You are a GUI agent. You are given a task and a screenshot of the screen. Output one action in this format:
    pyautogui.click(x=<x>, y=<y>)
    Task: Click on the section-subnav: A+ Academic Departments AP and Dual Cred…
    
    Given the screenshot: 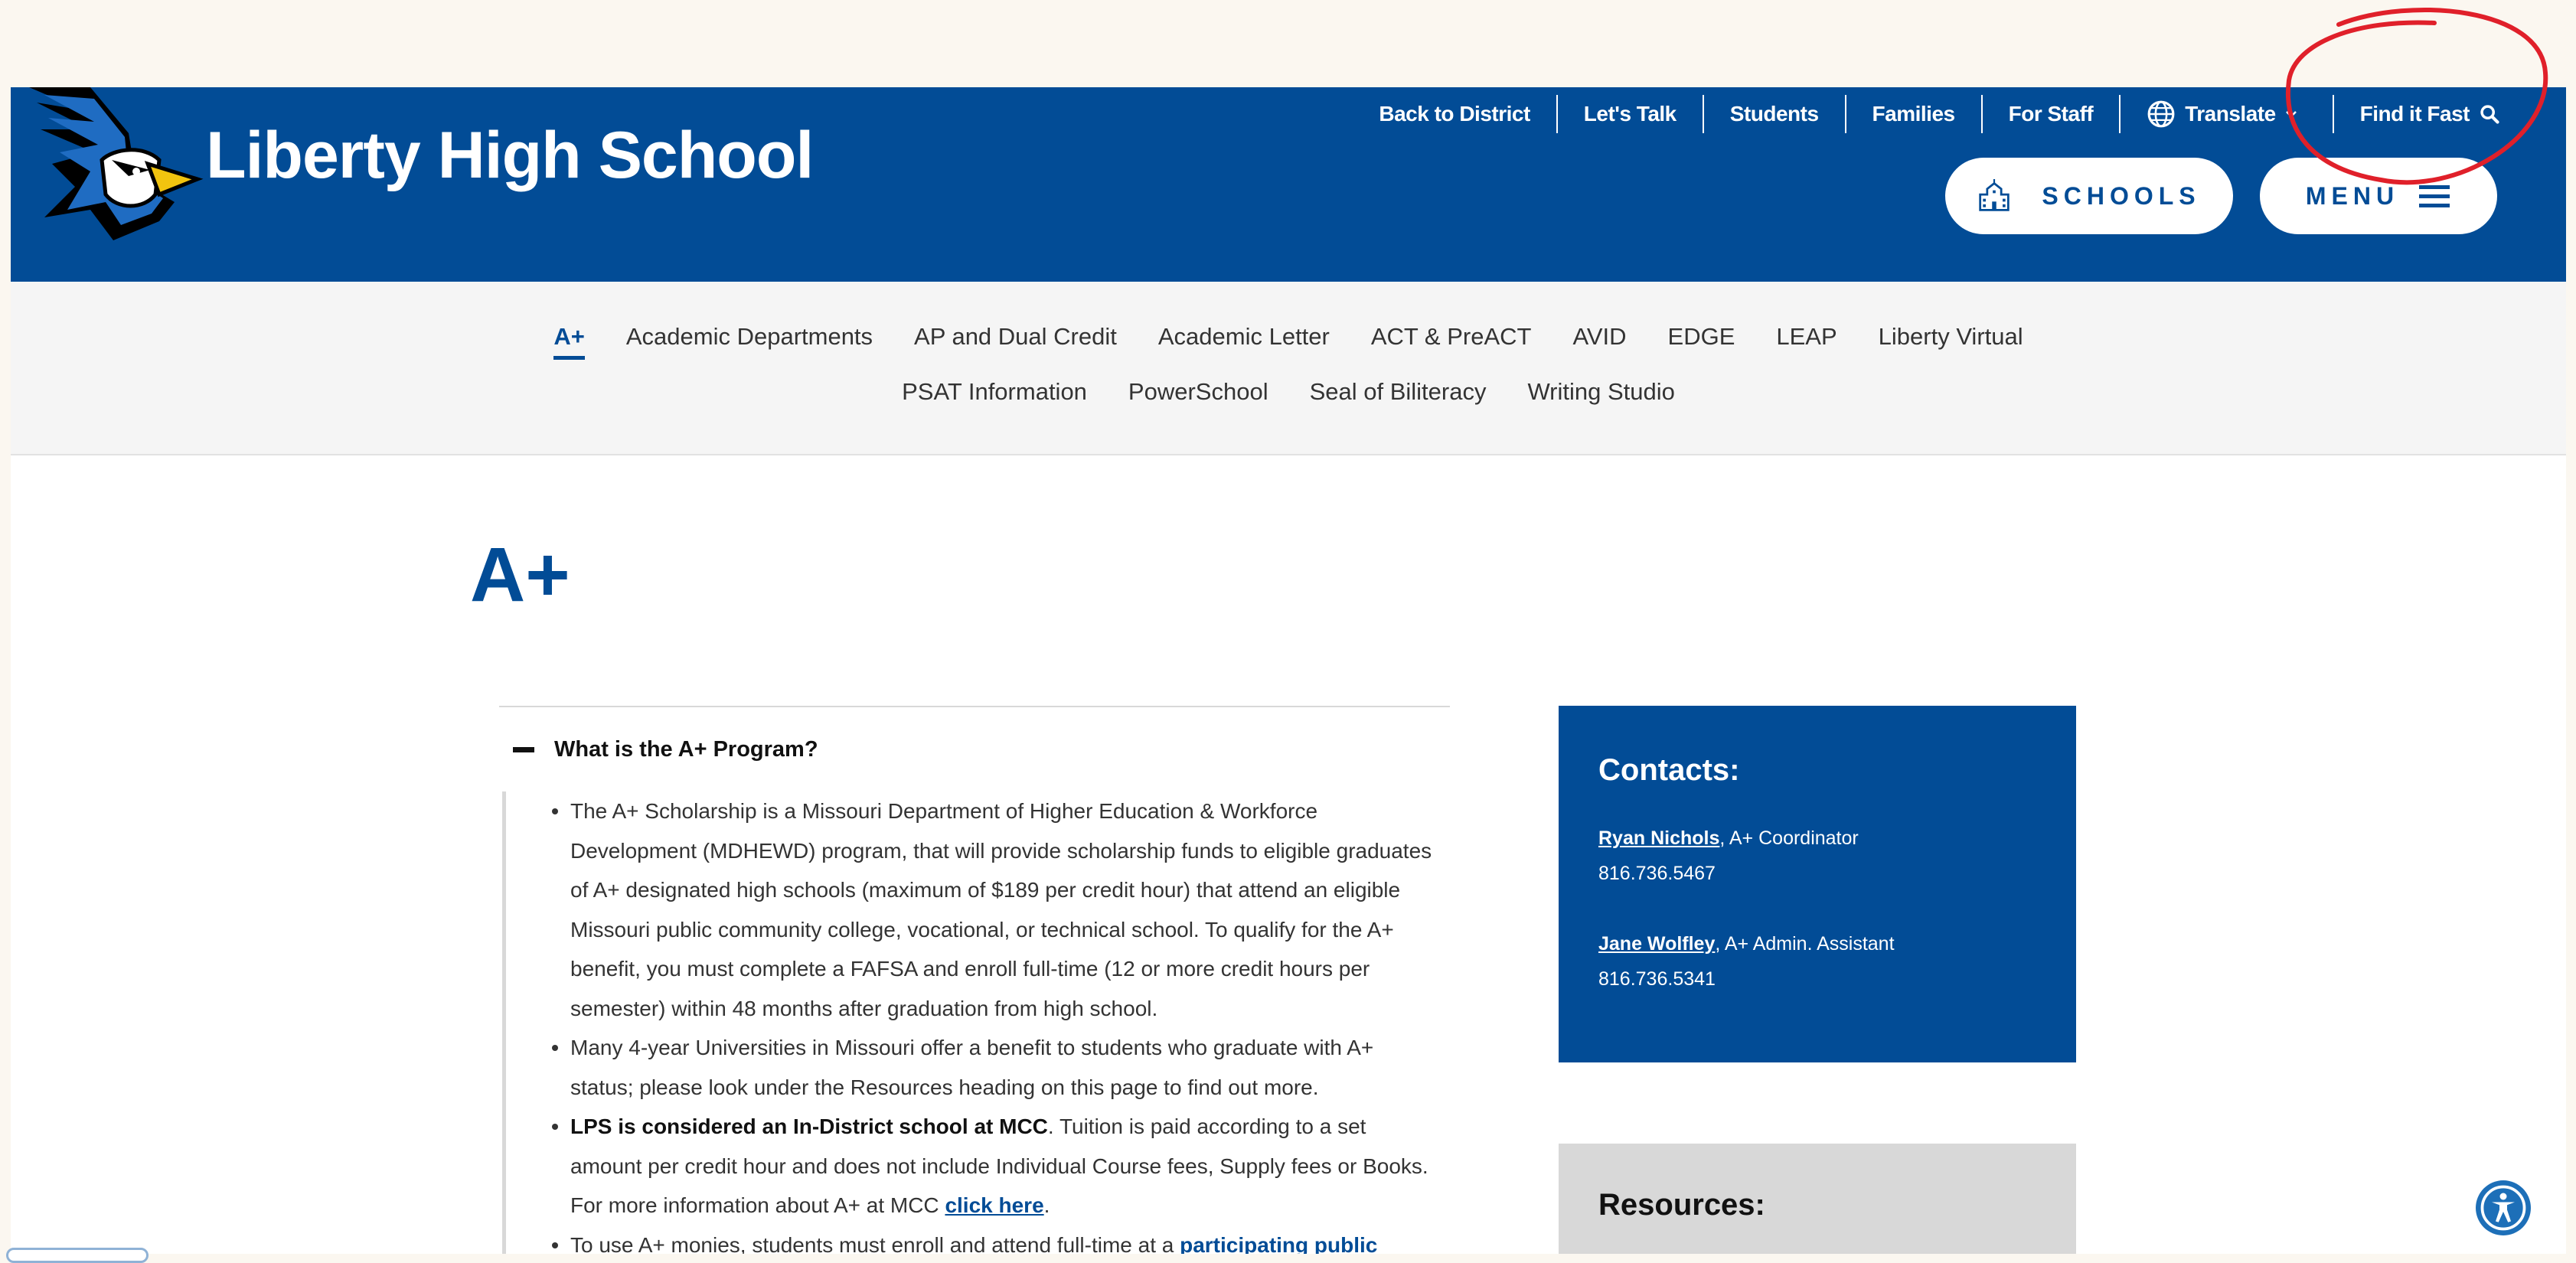 What is the action you would take?
    pyautogui.click(x=1288, y=368)
    